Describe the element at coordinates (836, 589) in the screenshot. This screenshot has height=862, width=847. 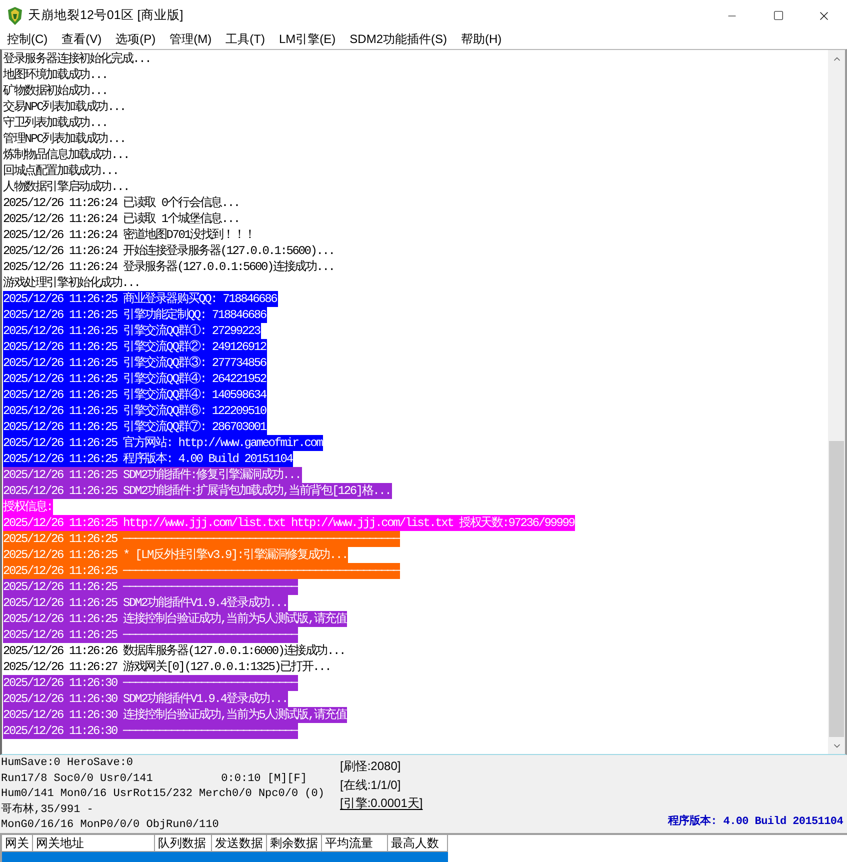
I see `scrollbar-thumb` at that location.